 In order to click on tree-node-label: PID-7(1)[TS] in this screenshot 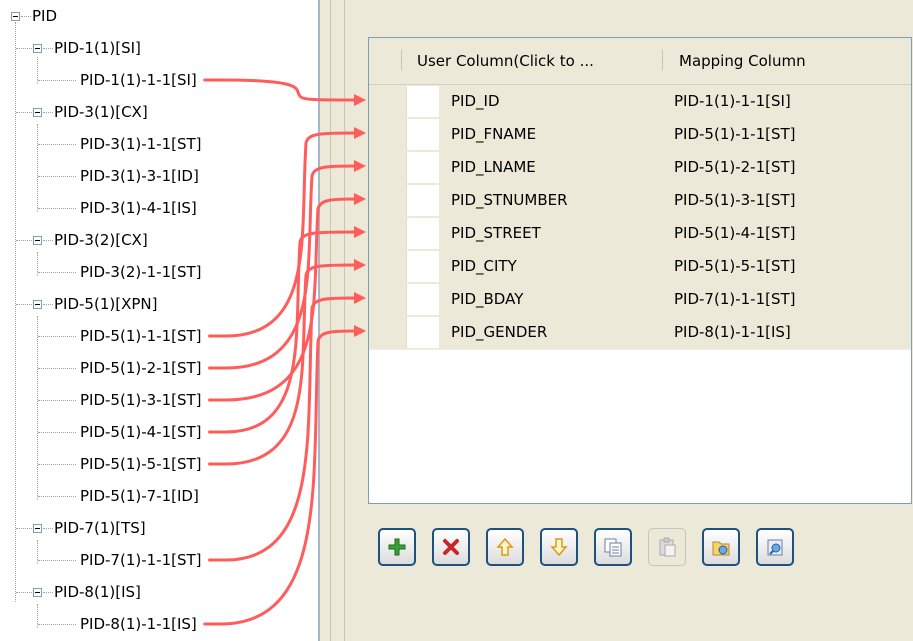, I will do `click(100, 528)`.